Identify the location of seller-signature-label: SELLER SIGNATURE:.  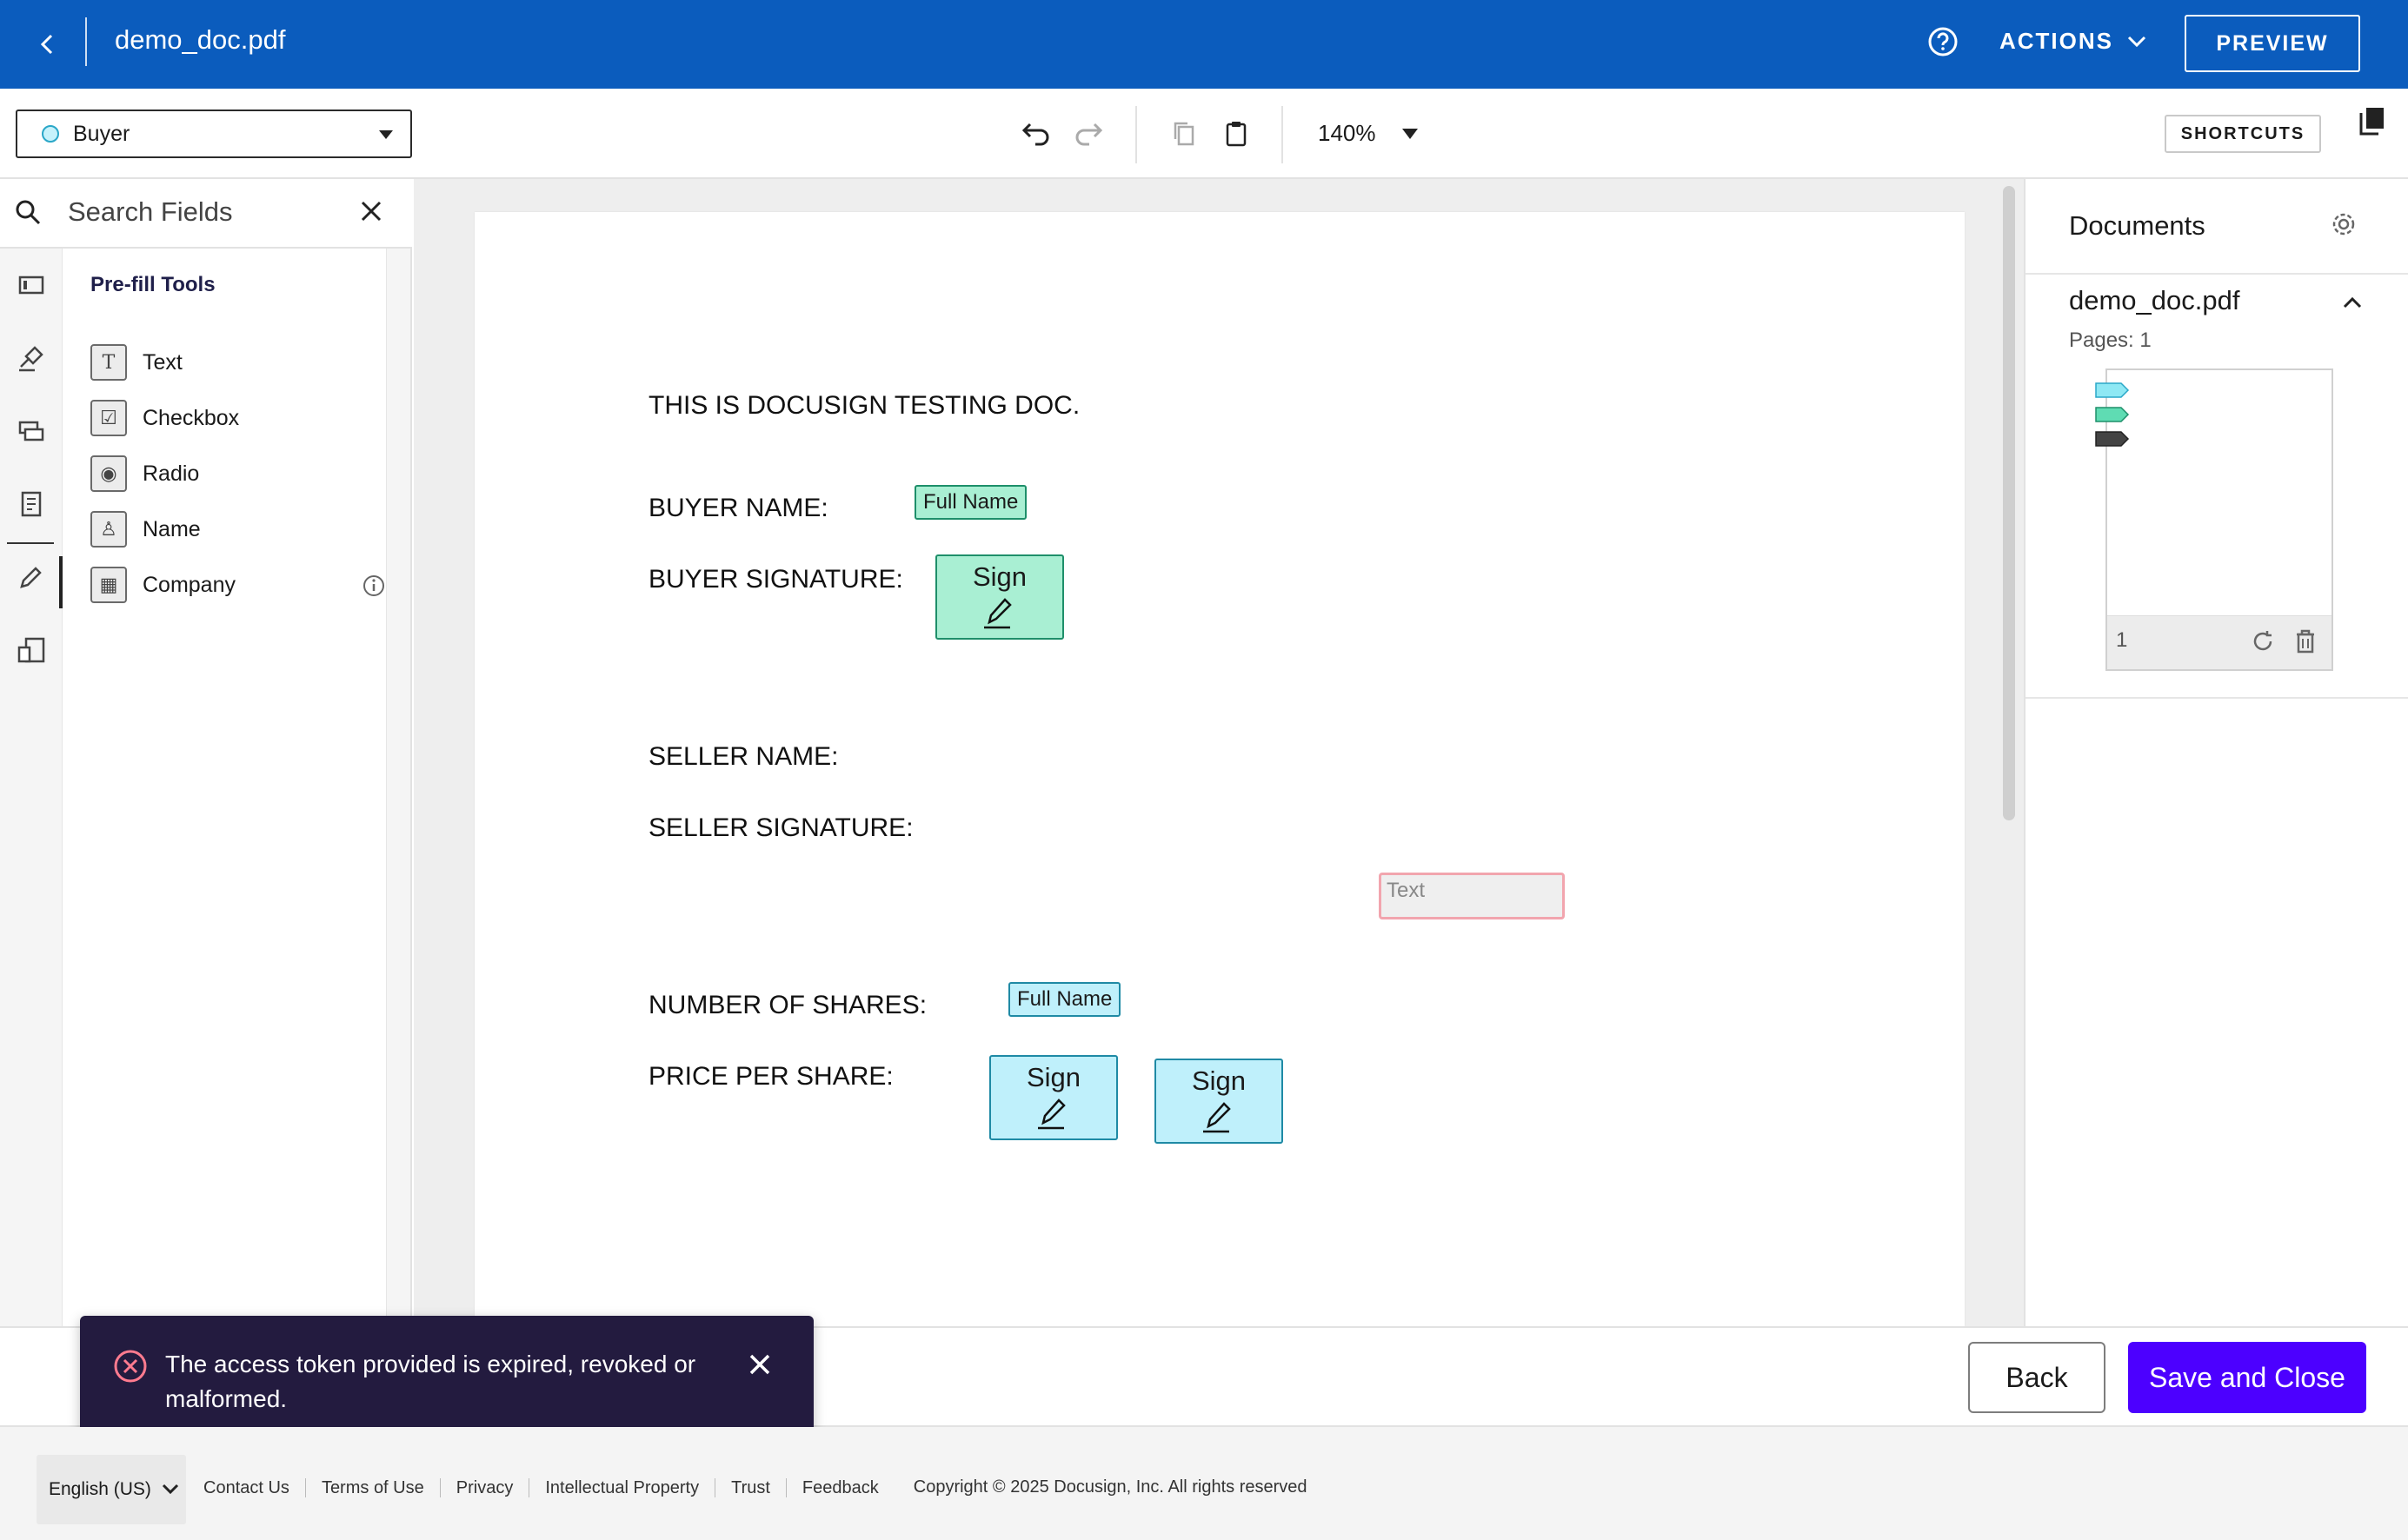
(781, 827).